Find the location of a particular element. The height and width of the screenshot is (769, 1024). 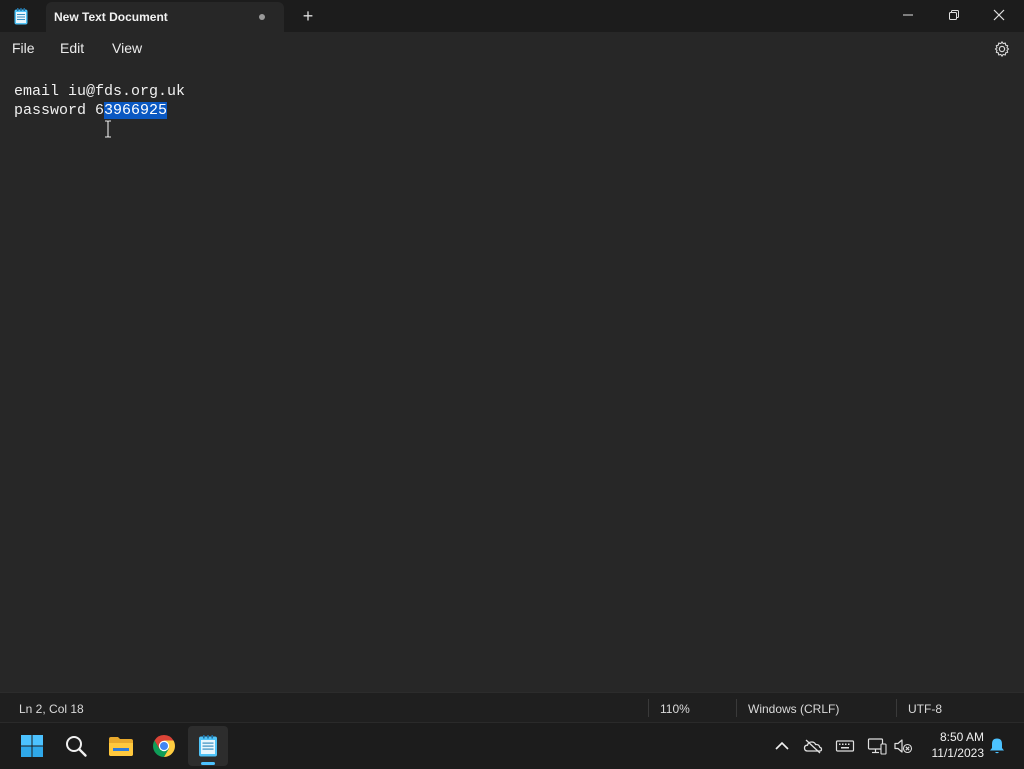

network-button is located at coordinates (877, 746).